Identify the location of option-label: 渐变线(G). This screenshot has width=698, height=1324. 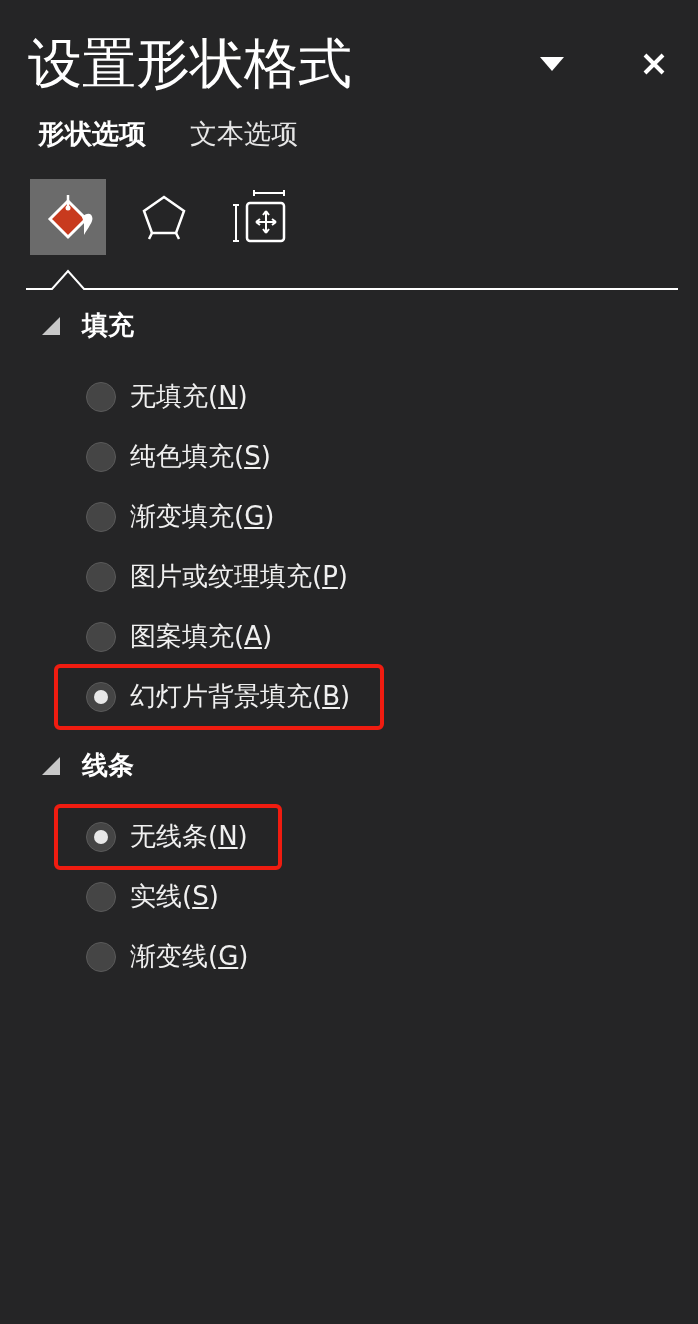
(189, 956).